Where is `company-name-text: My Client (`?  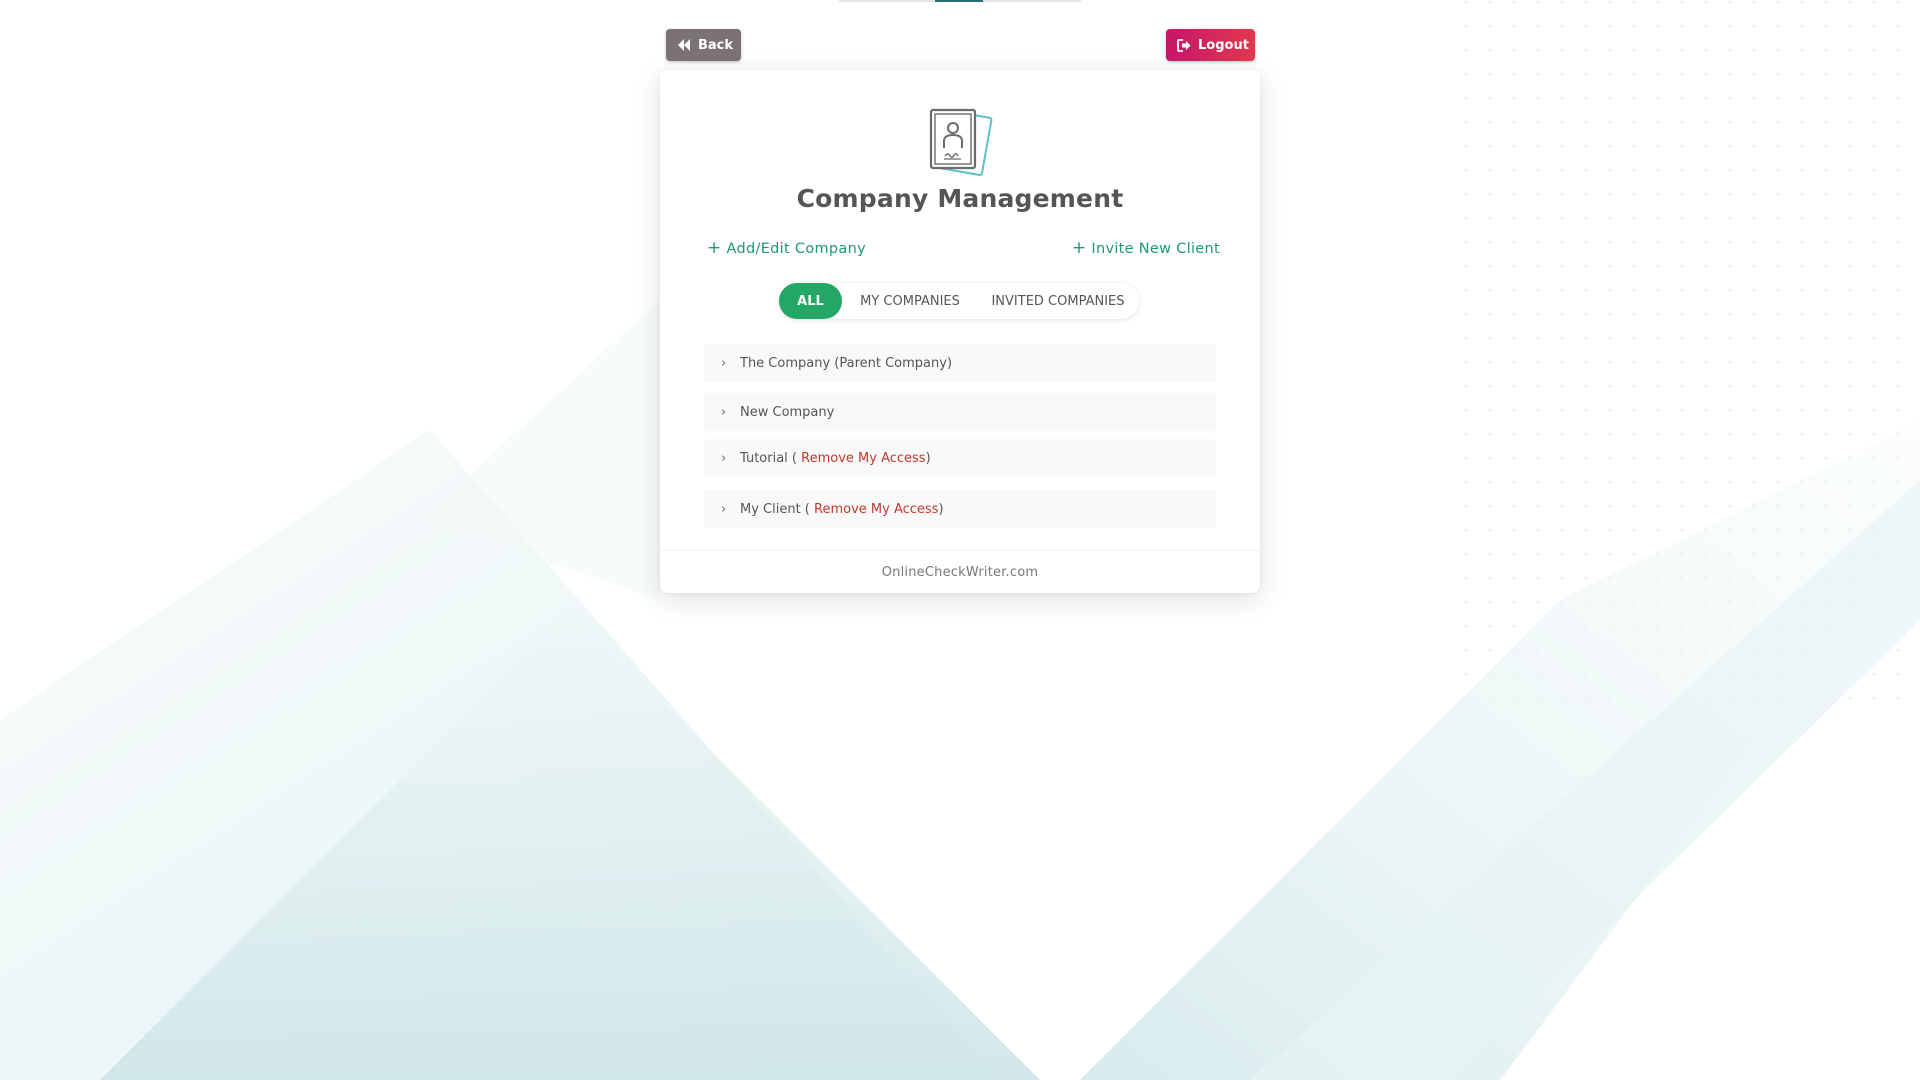
company-name-text: My Client ( is located at coordinates (777, 509).